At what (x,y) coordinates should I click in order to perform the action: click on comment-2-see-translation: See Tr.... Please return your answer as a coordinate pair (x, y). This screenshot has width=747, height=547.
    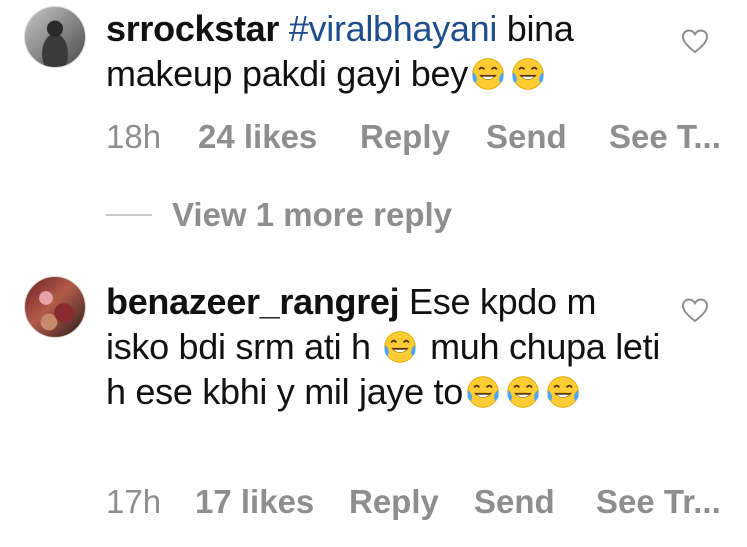
    Looking at the image, I should click on (658, 502).